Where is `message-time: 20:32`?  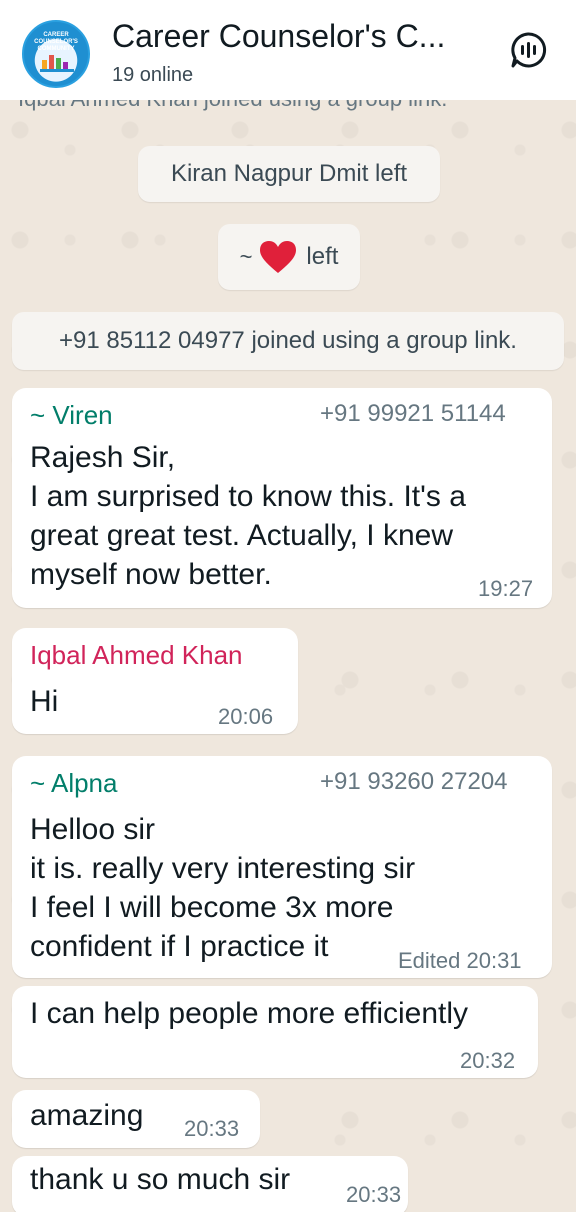
message-time: 20:32 is located at coordinates (488, 1060).